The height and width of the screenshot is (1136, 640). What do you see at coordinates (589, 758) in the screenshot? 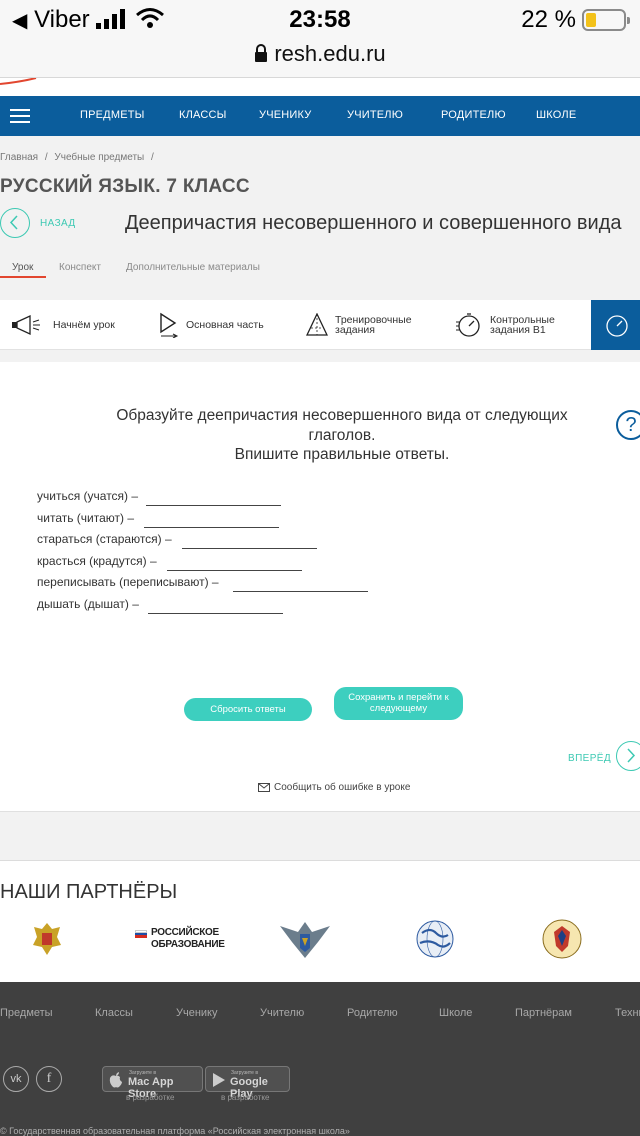
I see `forward-label: ВПЕРЁД` at bounding box center [589, 758].